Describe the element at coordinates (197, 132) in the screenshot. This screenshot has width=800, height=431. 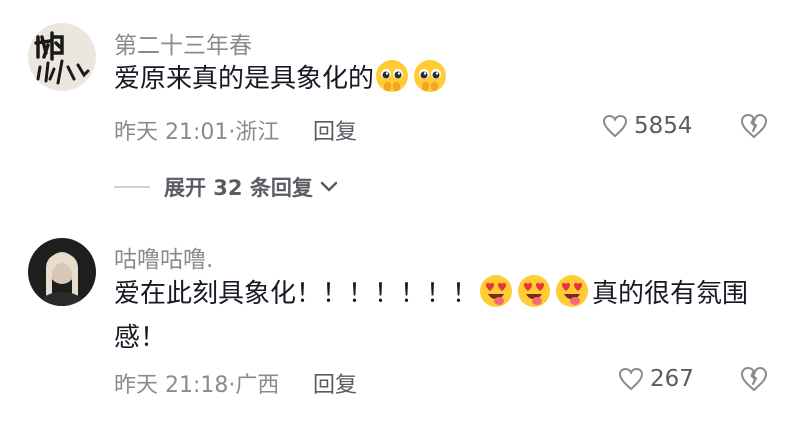
I see `comment-meta: 昨天 21:01·浙江` at that location.